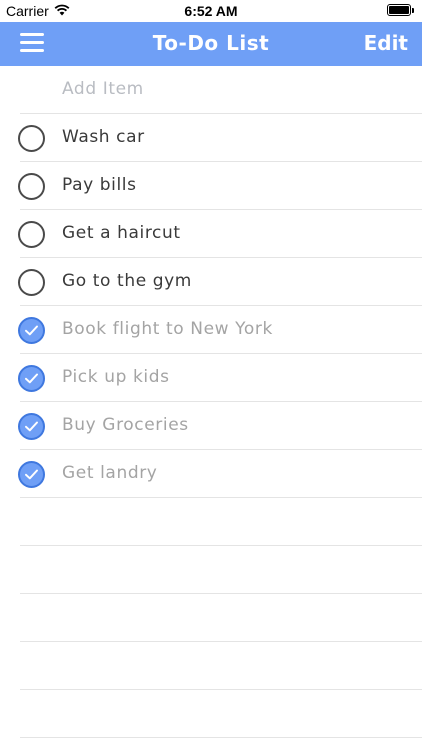 Image resolution: width=422 pixels, height=750 pixels. What do you see at coordinates (121, 233) in the screenshot?
I see `task-label: Get a haircut` at bounding box center [121, 233].